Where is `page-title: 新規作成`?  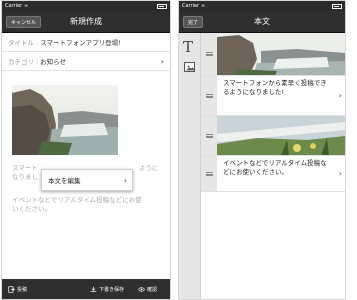 page-title: 新規作成 is located at coordinates (86, 21).